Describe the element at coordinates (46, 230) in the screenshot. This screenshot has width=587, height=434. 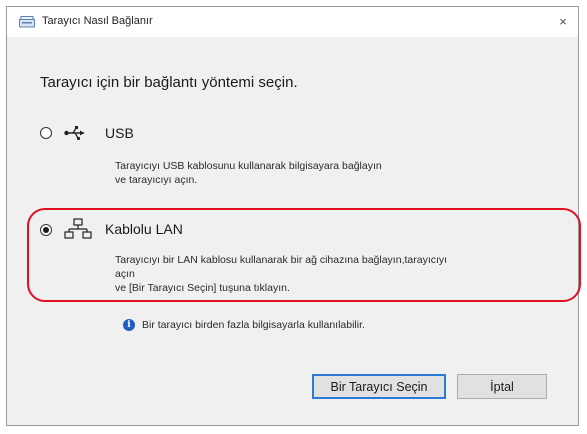
I see `wired-lan-radio` at that location.